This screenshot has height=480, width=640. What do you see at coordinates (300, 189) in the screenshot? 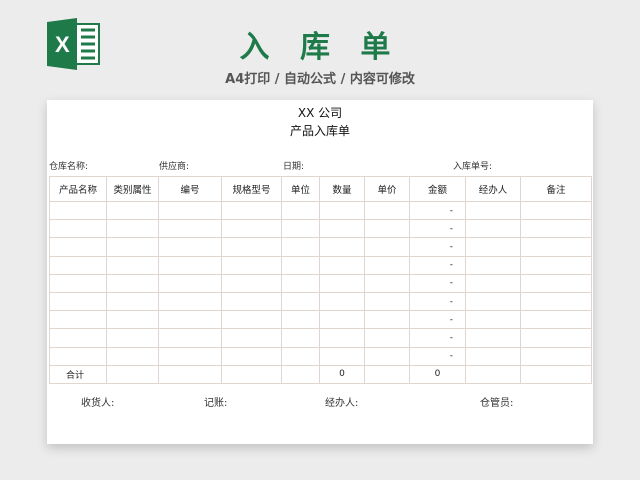
I see `column-header: 单位` at bounding box center [300, 189].